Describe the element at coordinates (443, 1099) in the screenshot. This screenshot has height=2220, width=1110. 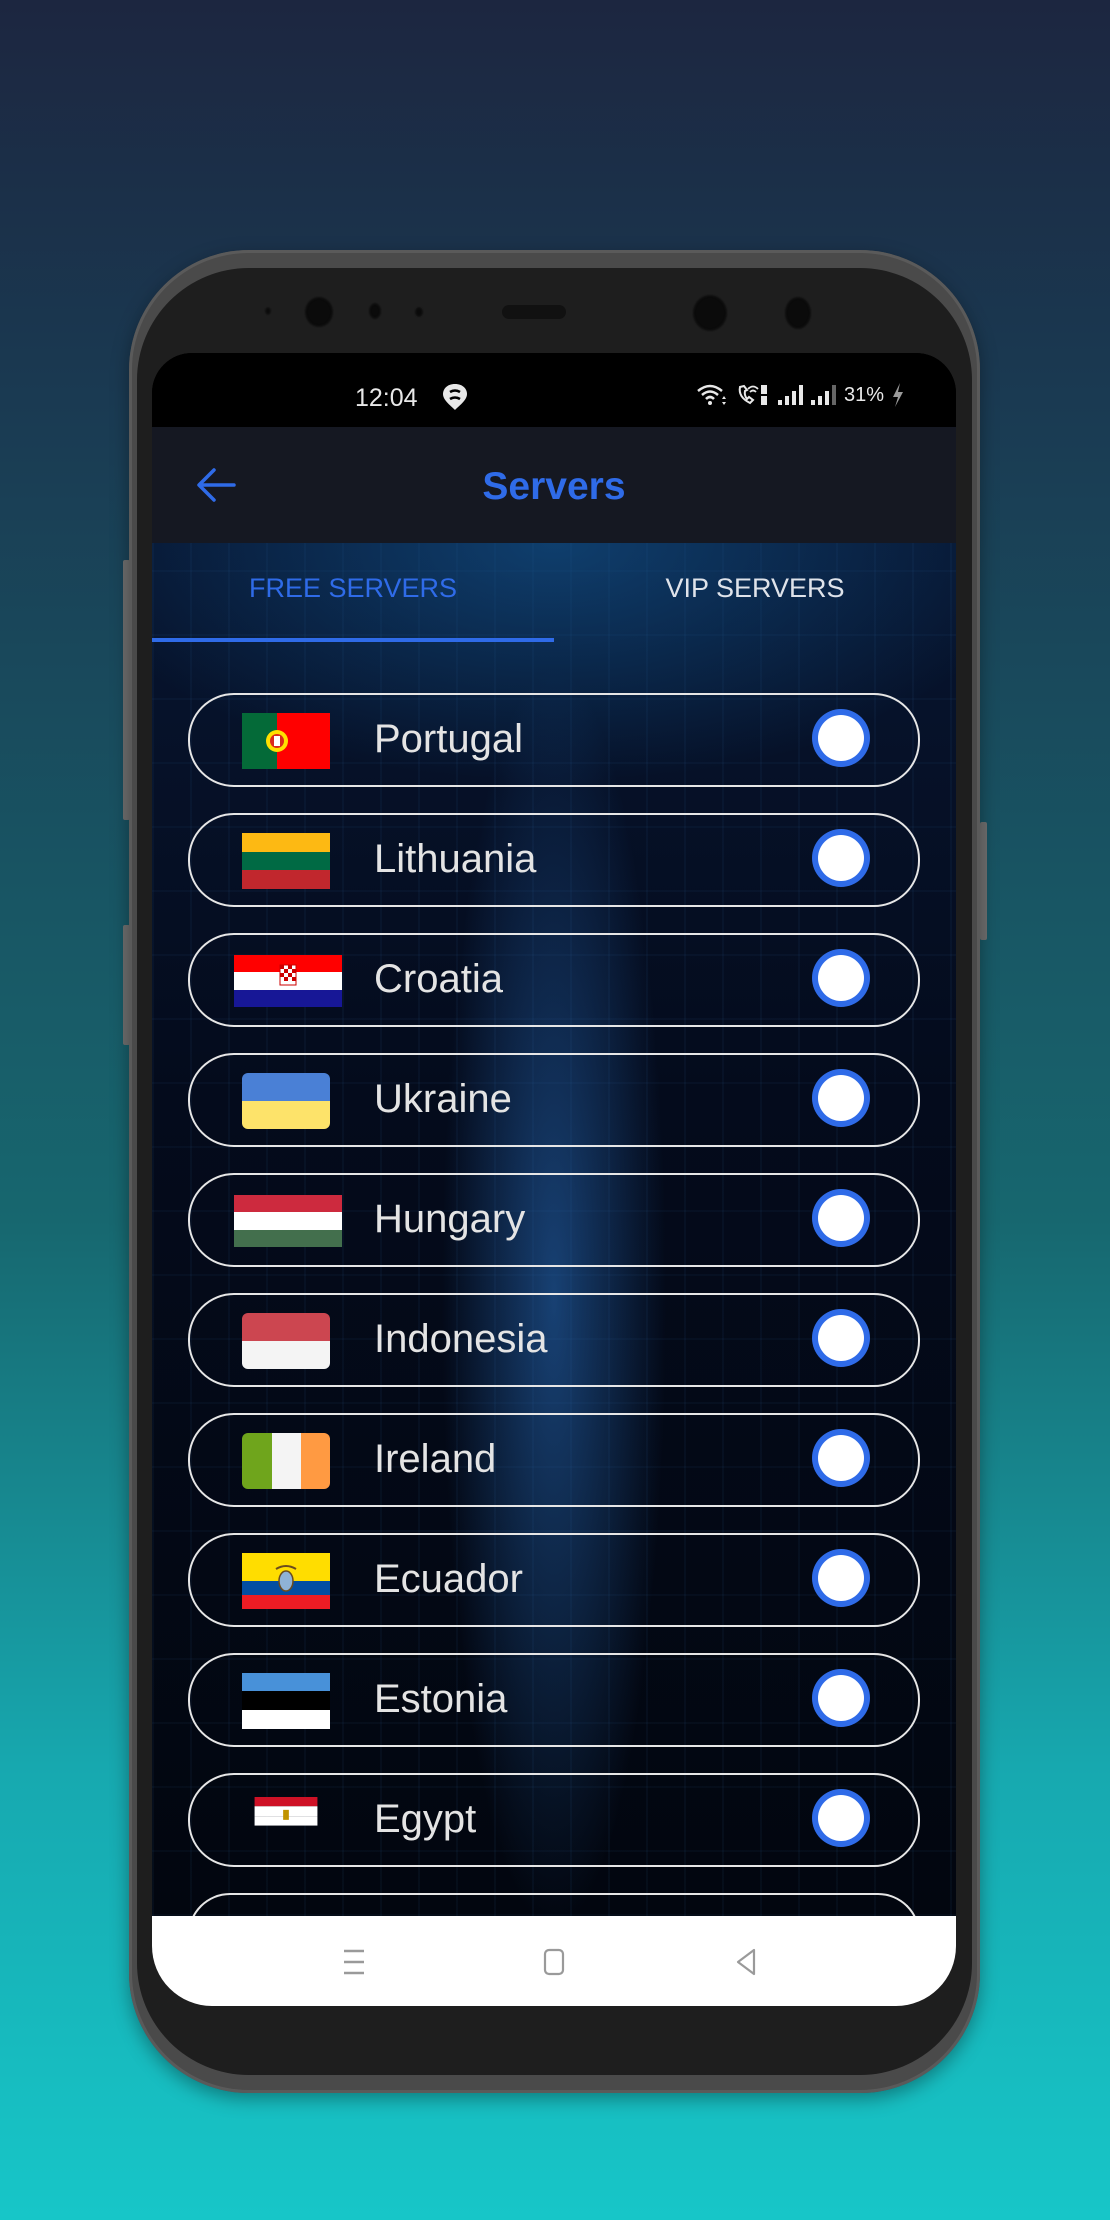
I see `server-name: Ukraine` at that location.